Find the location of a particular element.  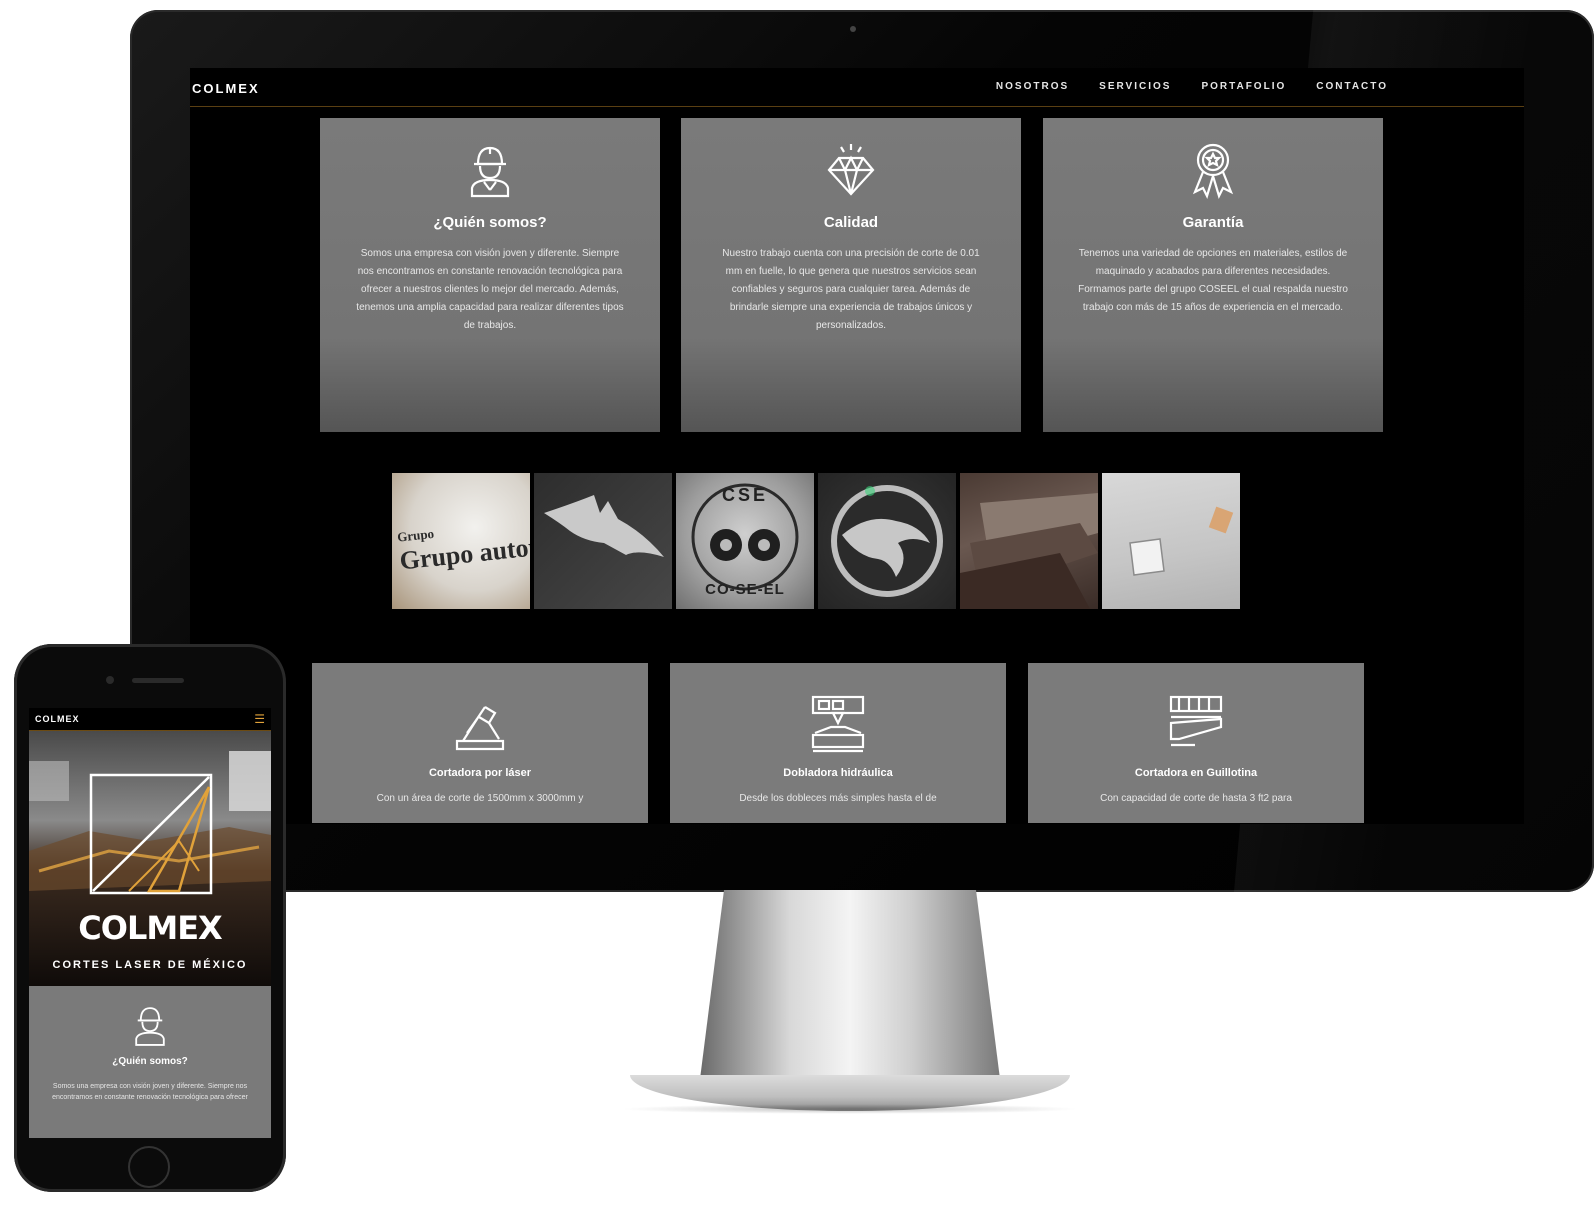

mobile-nav: COLMEX ☰ is located at coordinates (150, 719).